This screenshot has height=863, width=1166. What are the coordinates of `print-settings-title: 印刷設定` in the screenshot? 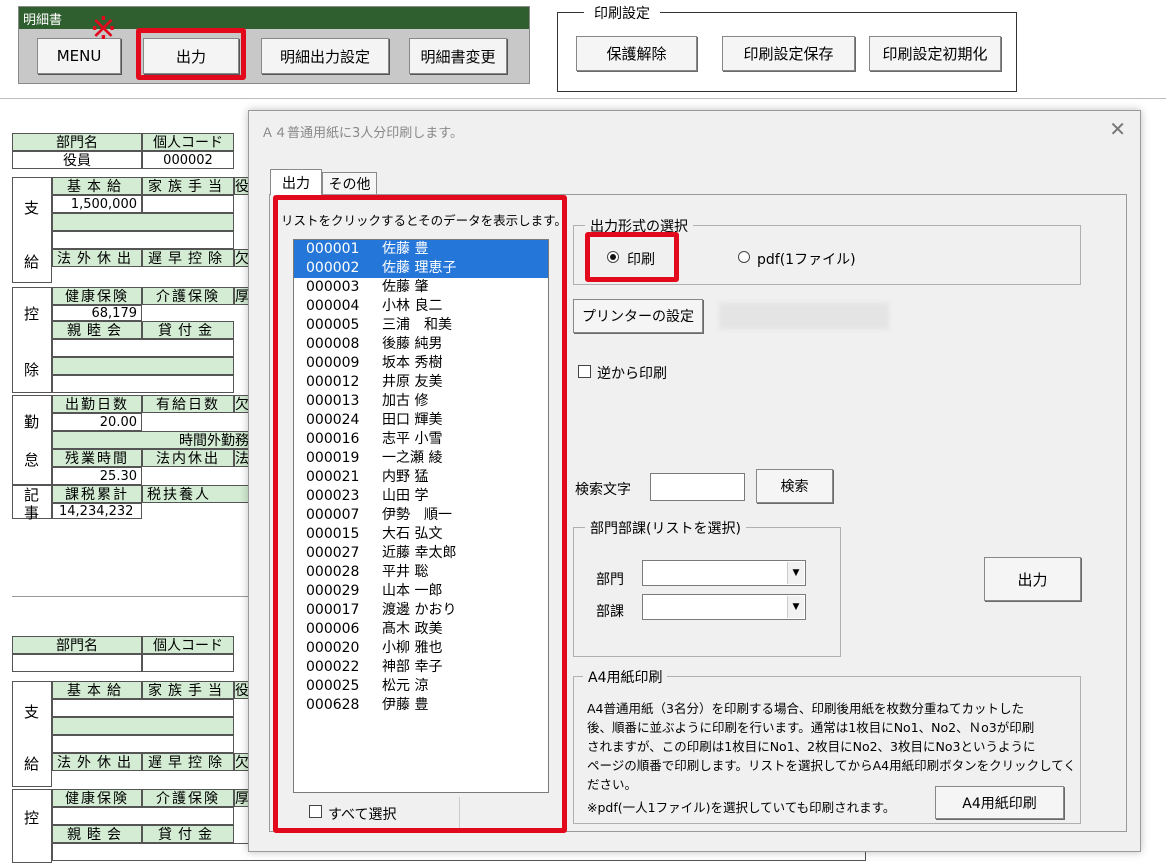 It's located at (622, 13).